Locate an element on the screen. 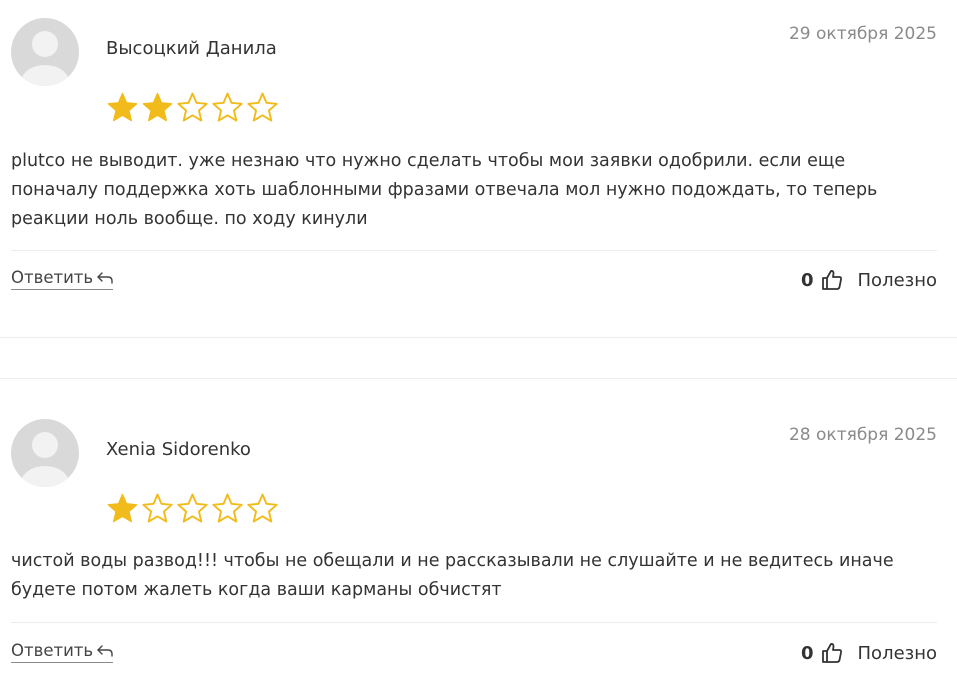 The image size is (957, 691). review-author: Xenia Sidorenko is located at coordinates (178, 449).